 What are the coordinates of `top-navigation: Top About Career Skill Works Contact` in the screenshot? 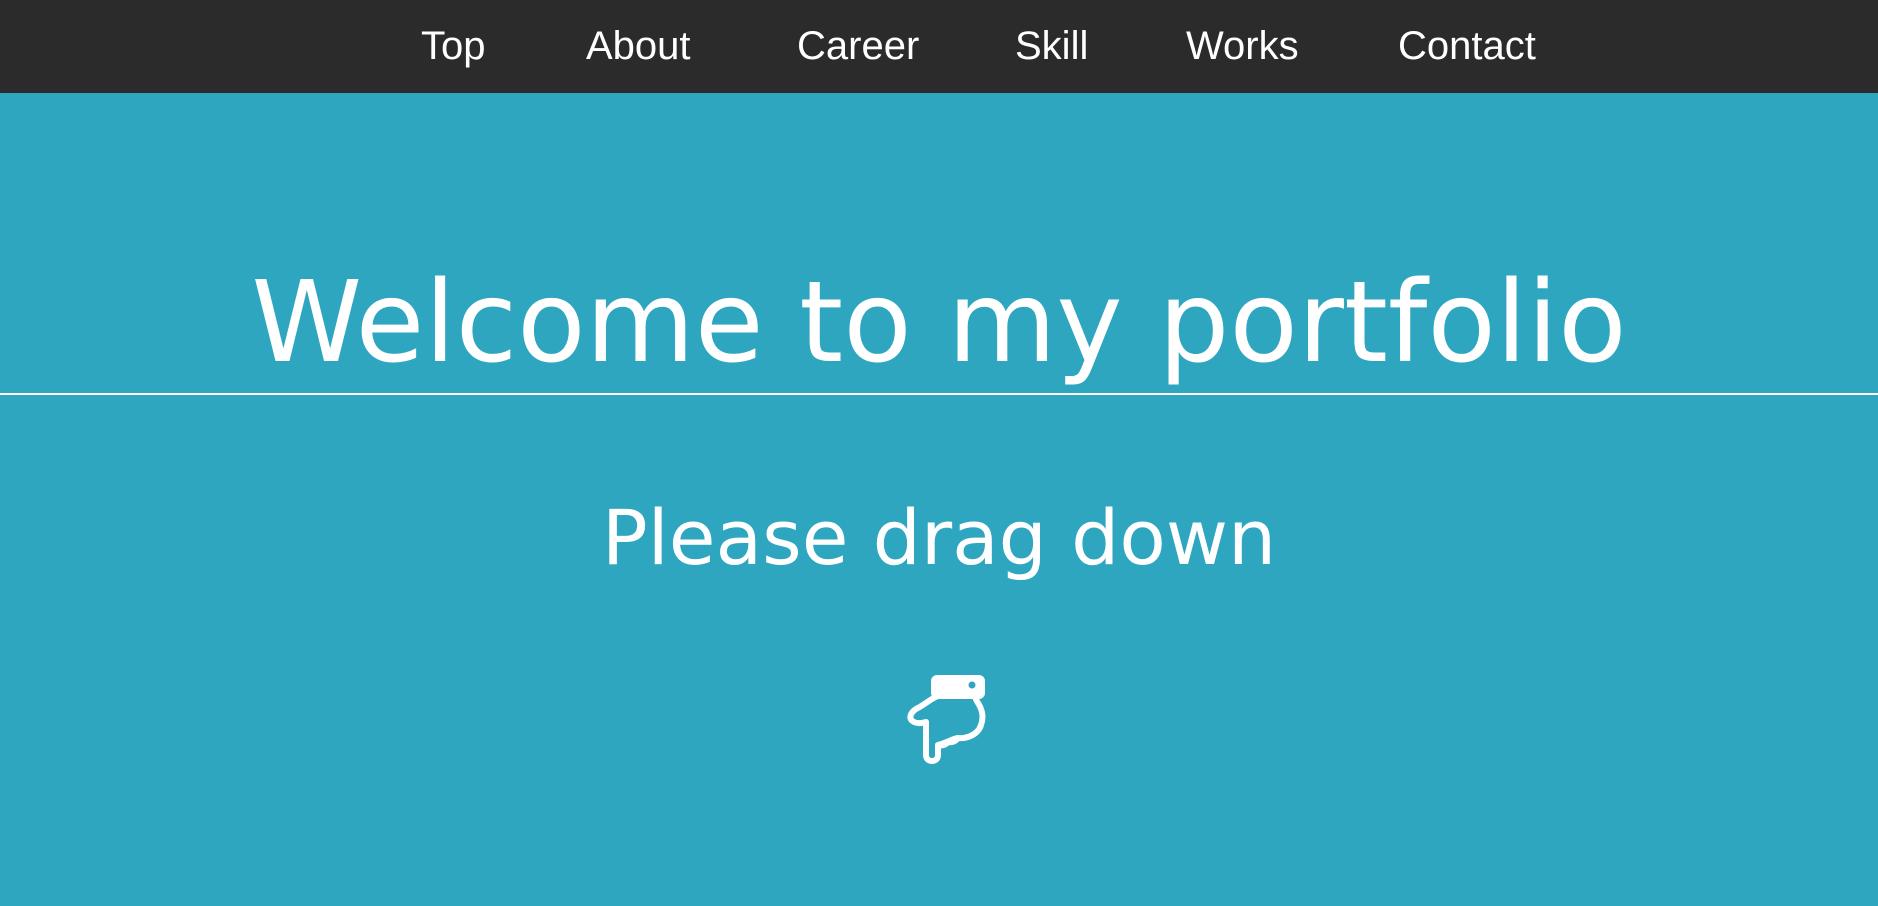 It's located at (939, 46).